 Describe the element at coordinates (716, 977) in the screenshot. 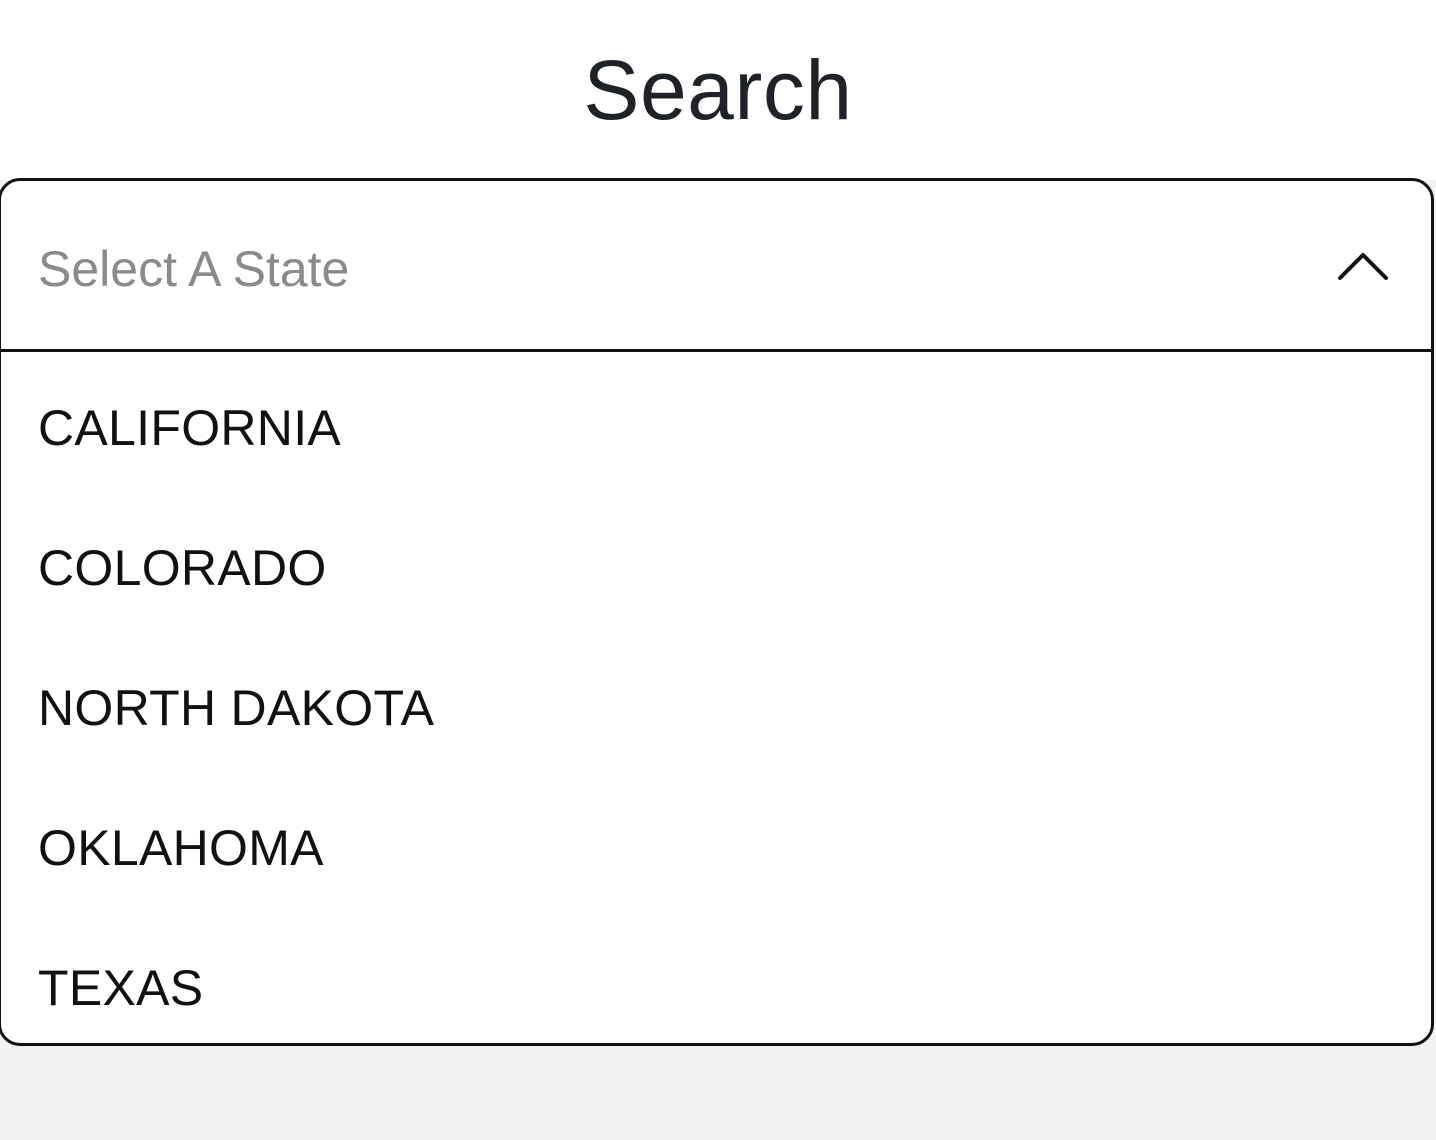

I see `state-option-texas: TEXAS` at that location.